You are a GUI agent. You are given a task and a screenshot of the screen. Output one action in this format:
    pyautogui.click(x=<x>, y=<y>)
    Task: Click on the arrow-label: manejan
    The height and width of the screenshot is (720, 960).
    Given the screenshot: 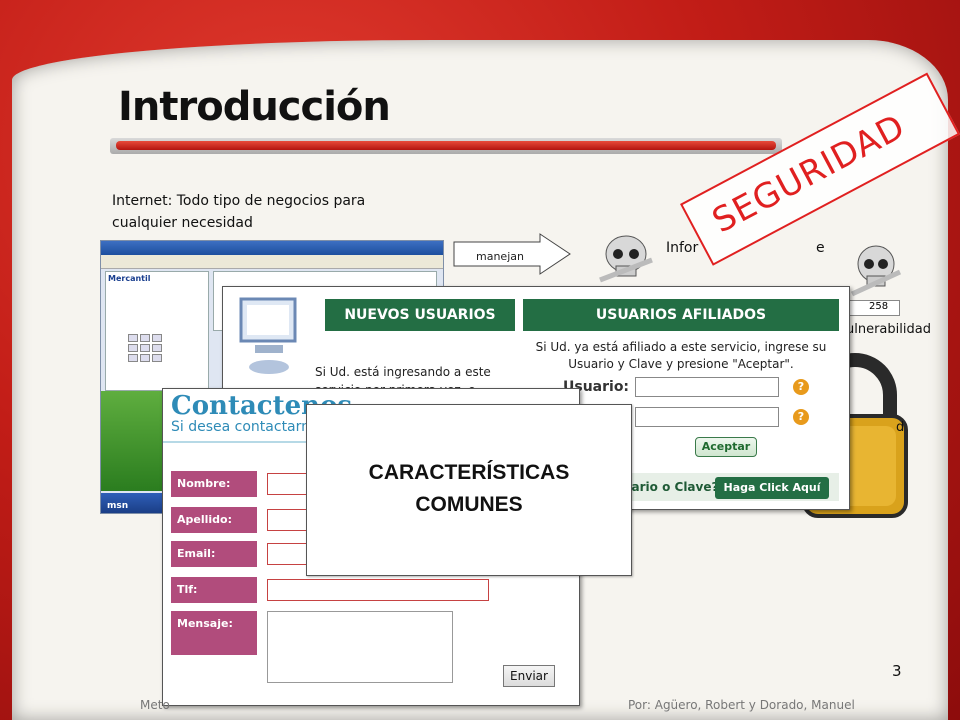 What is the action you would take?
    pyautogui.click(x=500, y=256)
    